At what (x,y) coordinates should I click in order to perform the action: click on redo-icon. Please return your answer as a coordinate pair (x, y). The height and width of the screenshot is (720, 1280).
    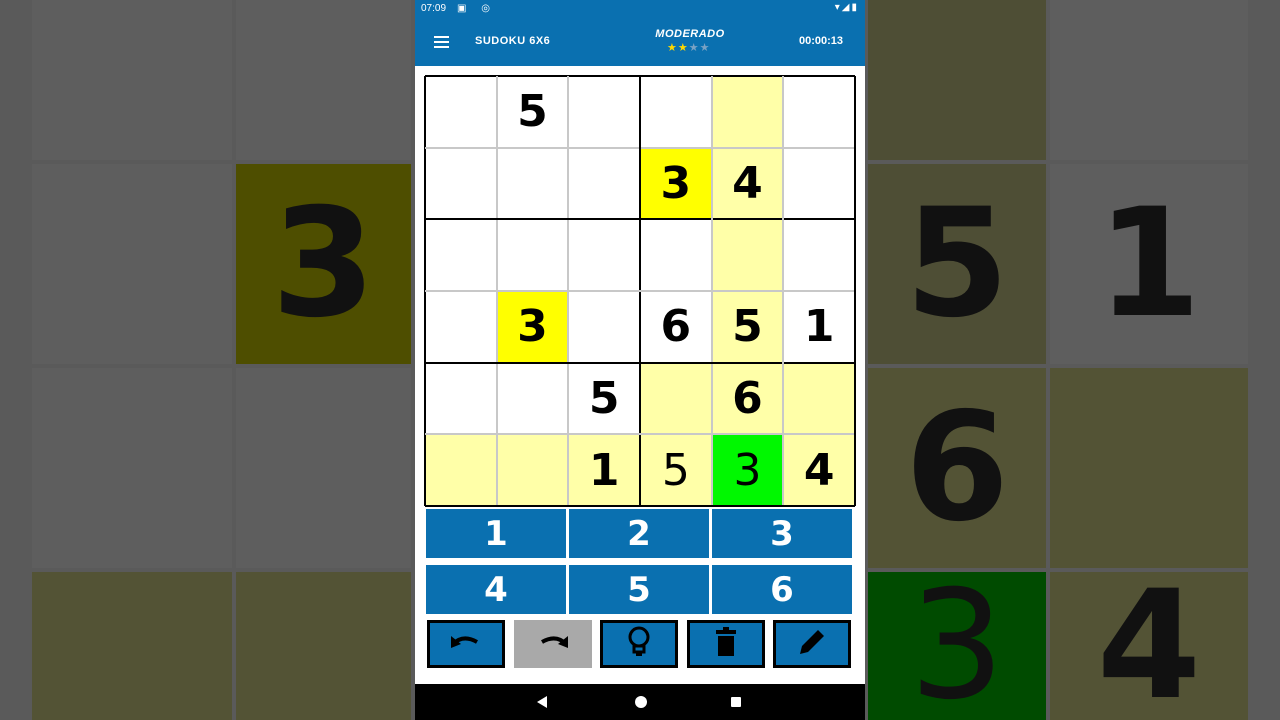
    Looking at the image, I should click on (553, 644).